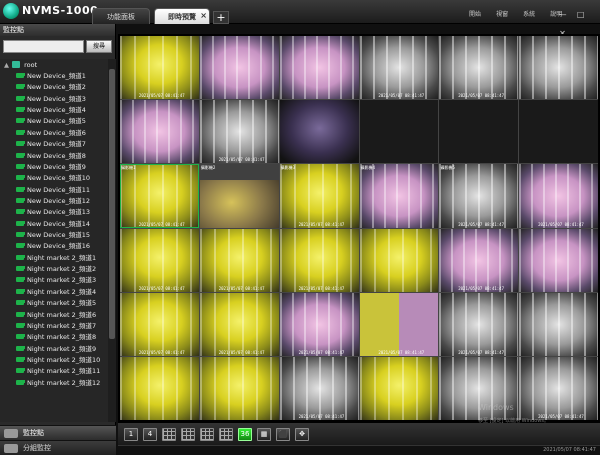  What do you see at coordinates (562, 15) in the screenshot?
I see `minimize-button: —` at bounding box center [562, 15].